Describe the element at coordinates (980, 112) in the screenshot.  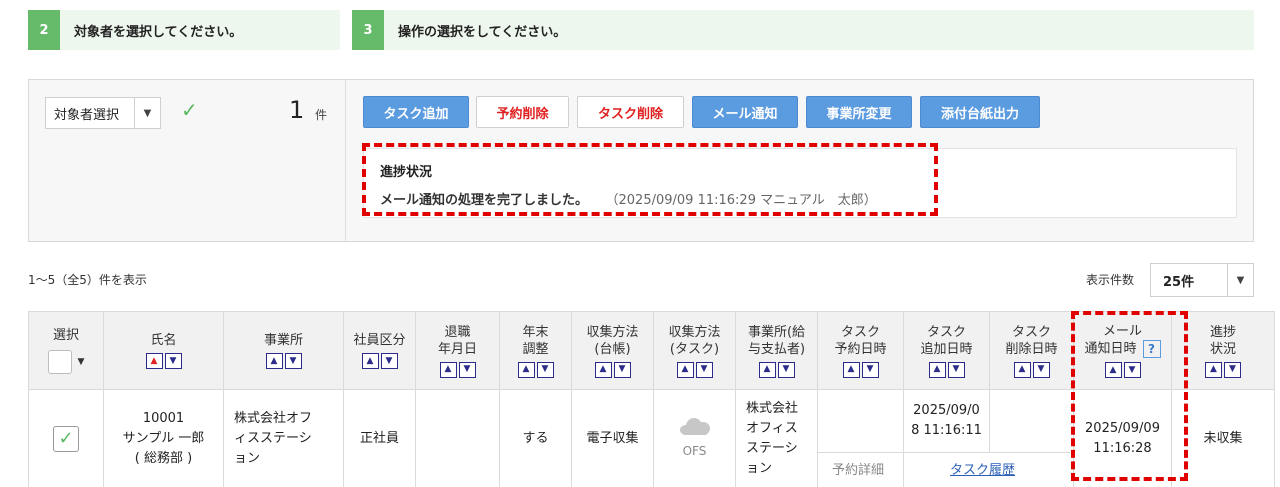
I see `attachment-print-button: 添付台紙出力` at that location.